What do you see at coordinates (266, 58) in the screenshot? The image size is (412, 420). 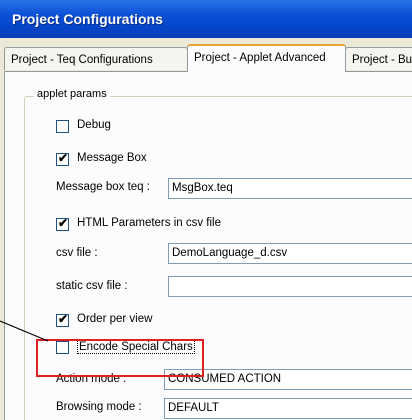 I see `tab-applet-advanced: Project - Applet Advanced` at bounding box center [266, 58].